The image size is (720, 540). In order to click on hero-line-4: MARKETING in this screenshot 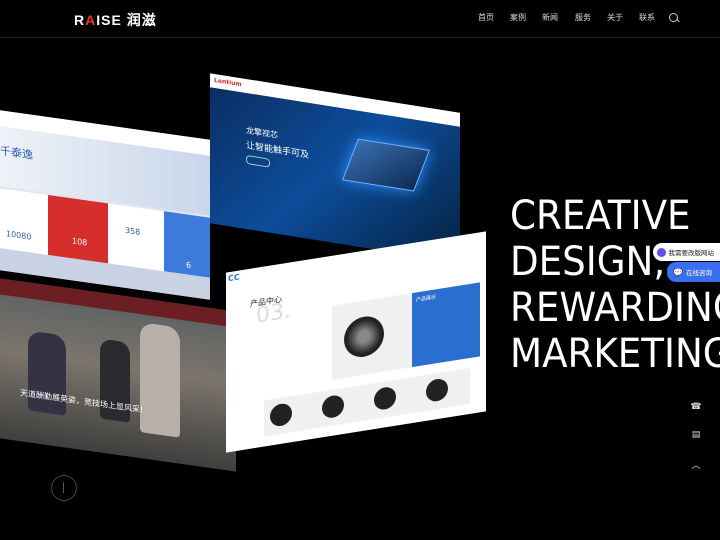, I will do `click(615, 354)`.